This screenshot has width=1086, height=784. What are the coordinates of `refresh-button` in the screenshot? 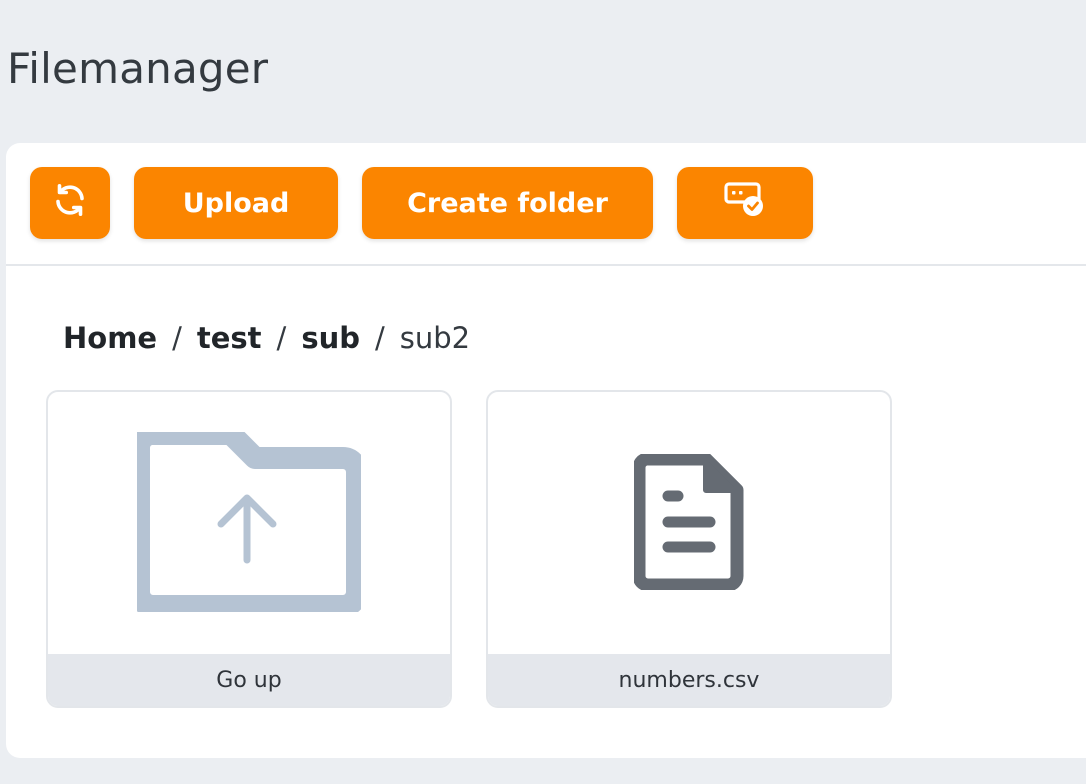 It's located at (70, 203).